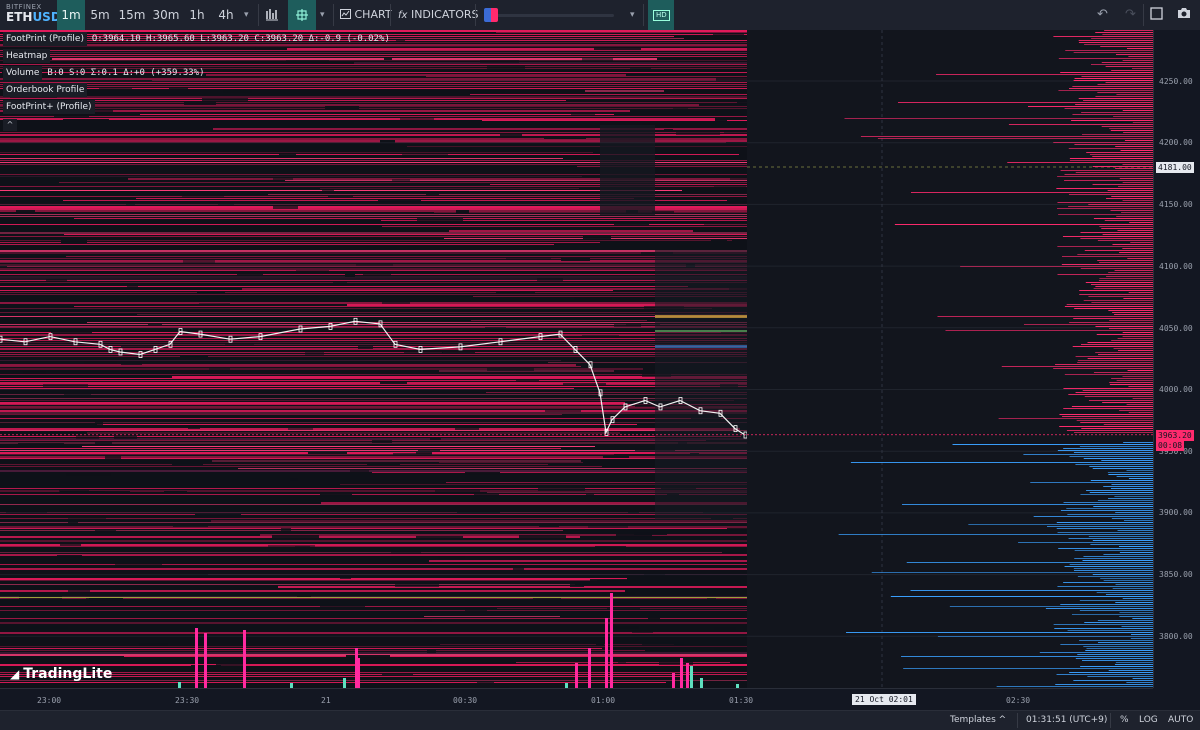 The image size is (1200, 730). I want to click on percent-scale-toggle: %, so click(1124, 720).